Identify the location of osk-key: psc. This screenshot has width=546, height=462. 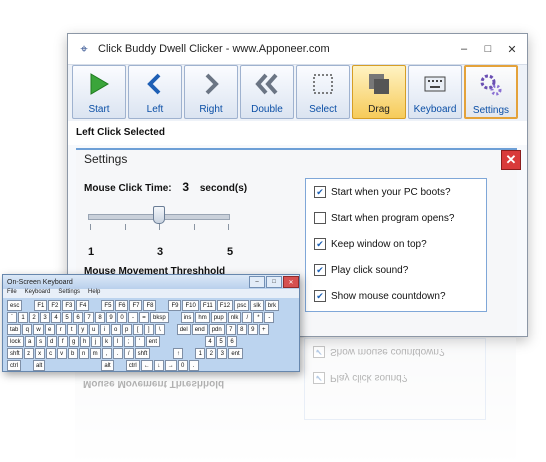
(242, 305).